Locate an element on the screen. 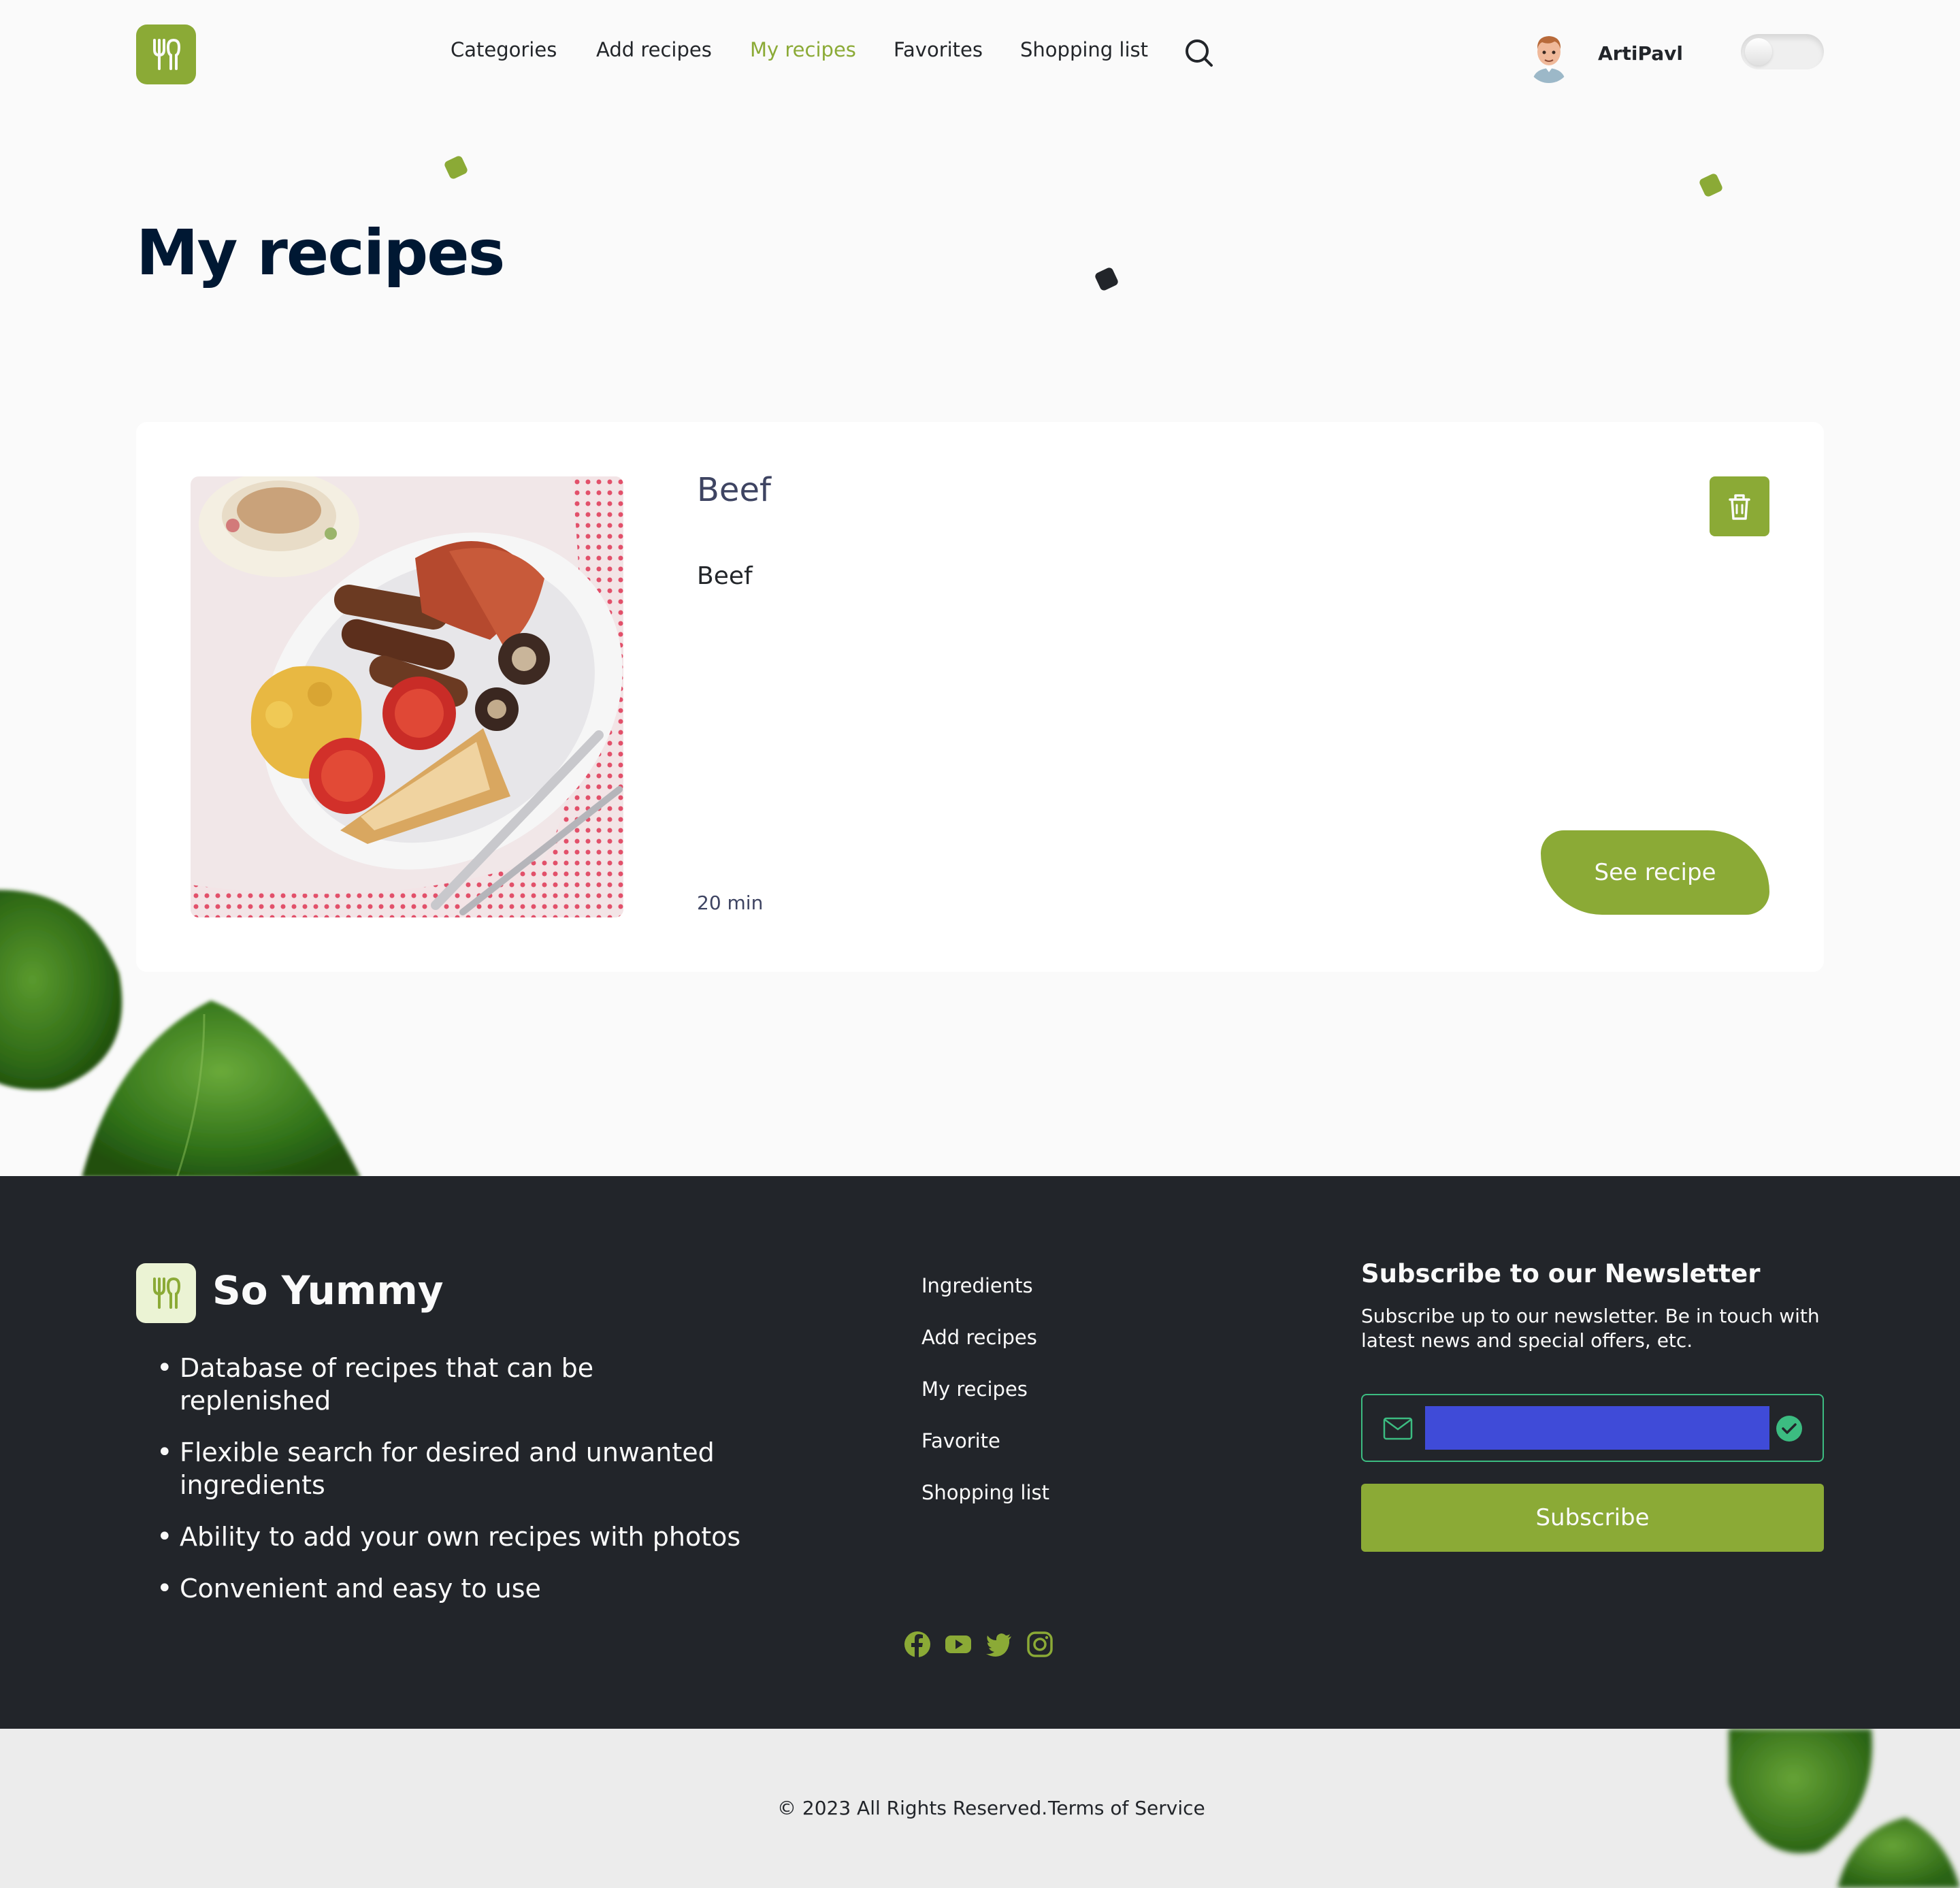 The width and height of the screenshot is (1960, 1888). social-links is located at coordinates (979, 1644).